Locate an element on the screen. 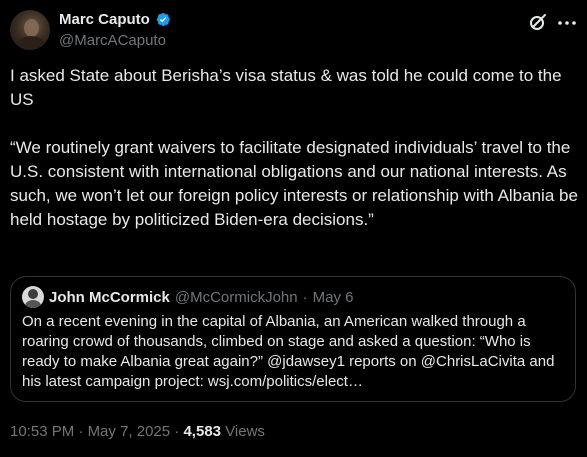 This screenshot has width=587, height=457. author-handle: @MarcACaputo is located at coordinates (112, 40).